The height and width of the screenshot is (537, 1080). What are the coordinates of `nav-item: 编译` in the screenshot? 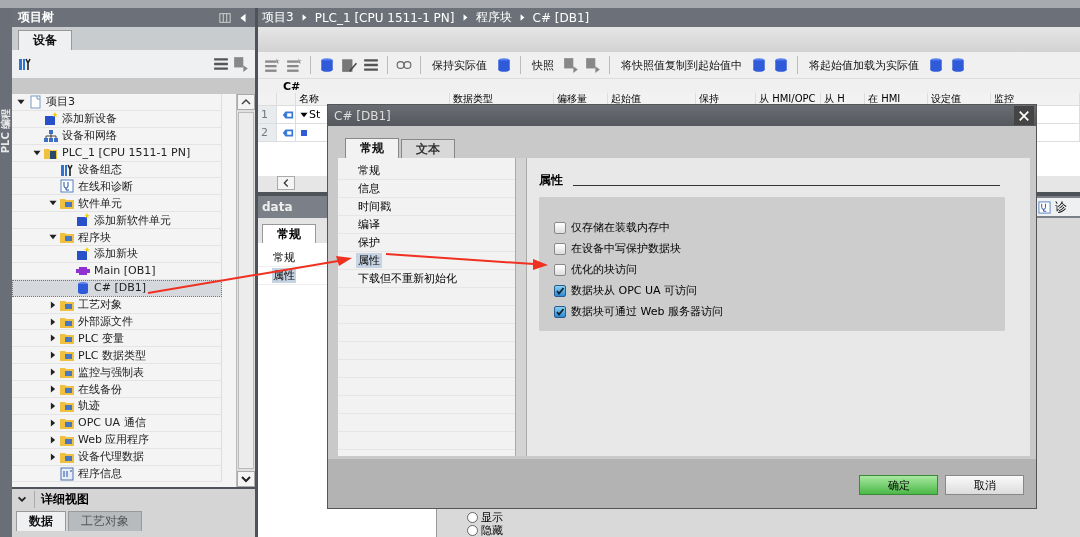 It's located at (369, 224).